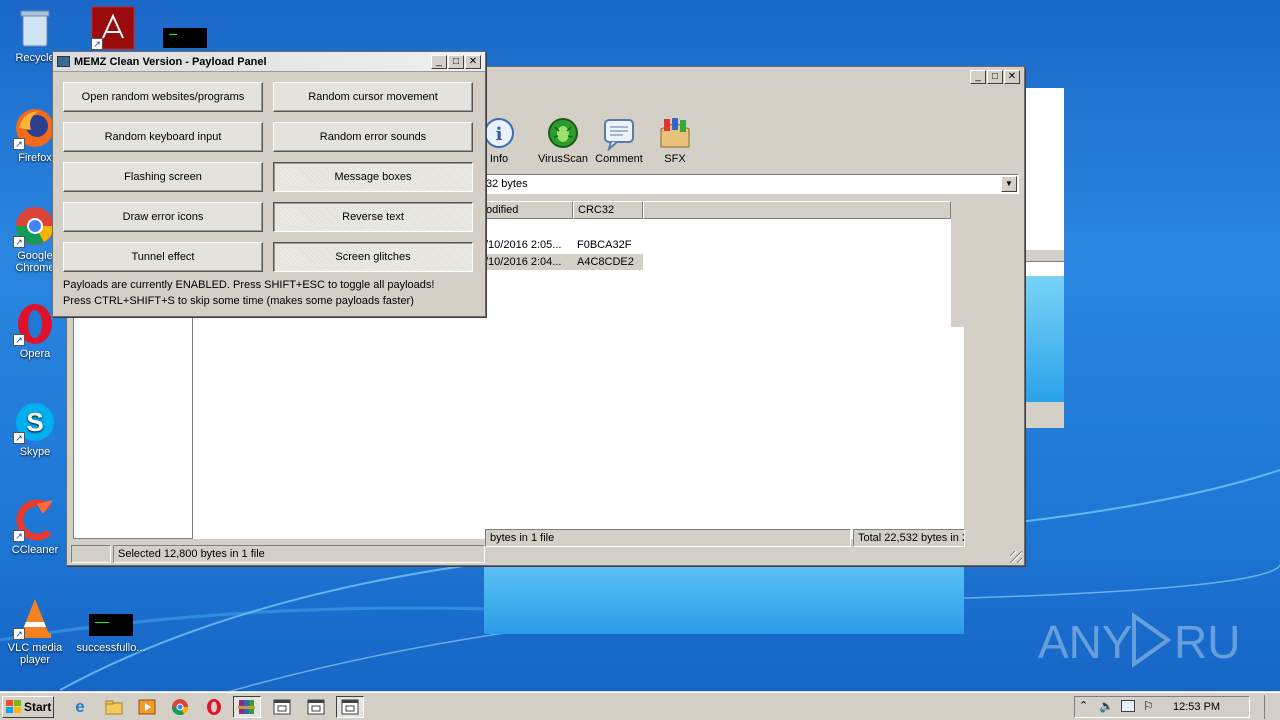 The width and height of the screenshot is (1280, 720). What do you see at coordinates (507, 184) in the screenshot?
I see `archive-path-value: 32 bytes` at bounding box center [507, 184].